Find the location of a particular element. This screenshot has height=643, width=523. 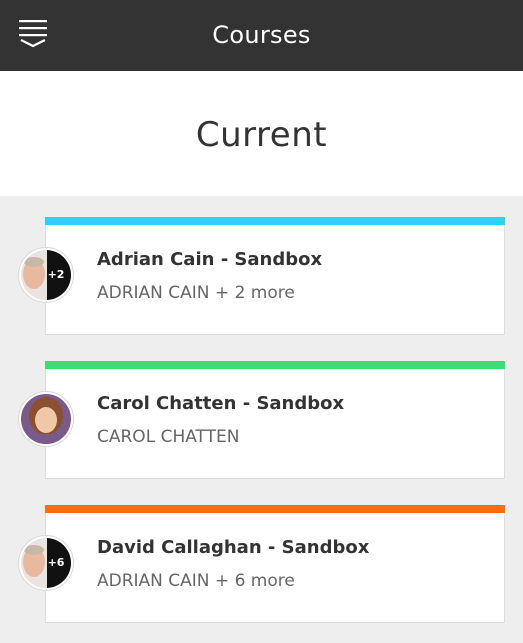

course-title: Carol Chatten - Sandbox is located at coordinates (221, 403).